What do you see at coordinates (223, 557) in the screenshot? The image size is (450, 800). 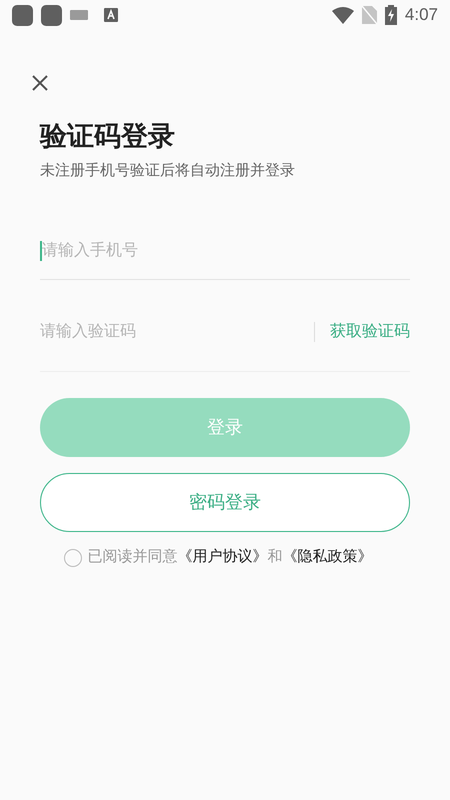 I see `agreement-link: 《用户协议》` at bounding box center [223, 557].